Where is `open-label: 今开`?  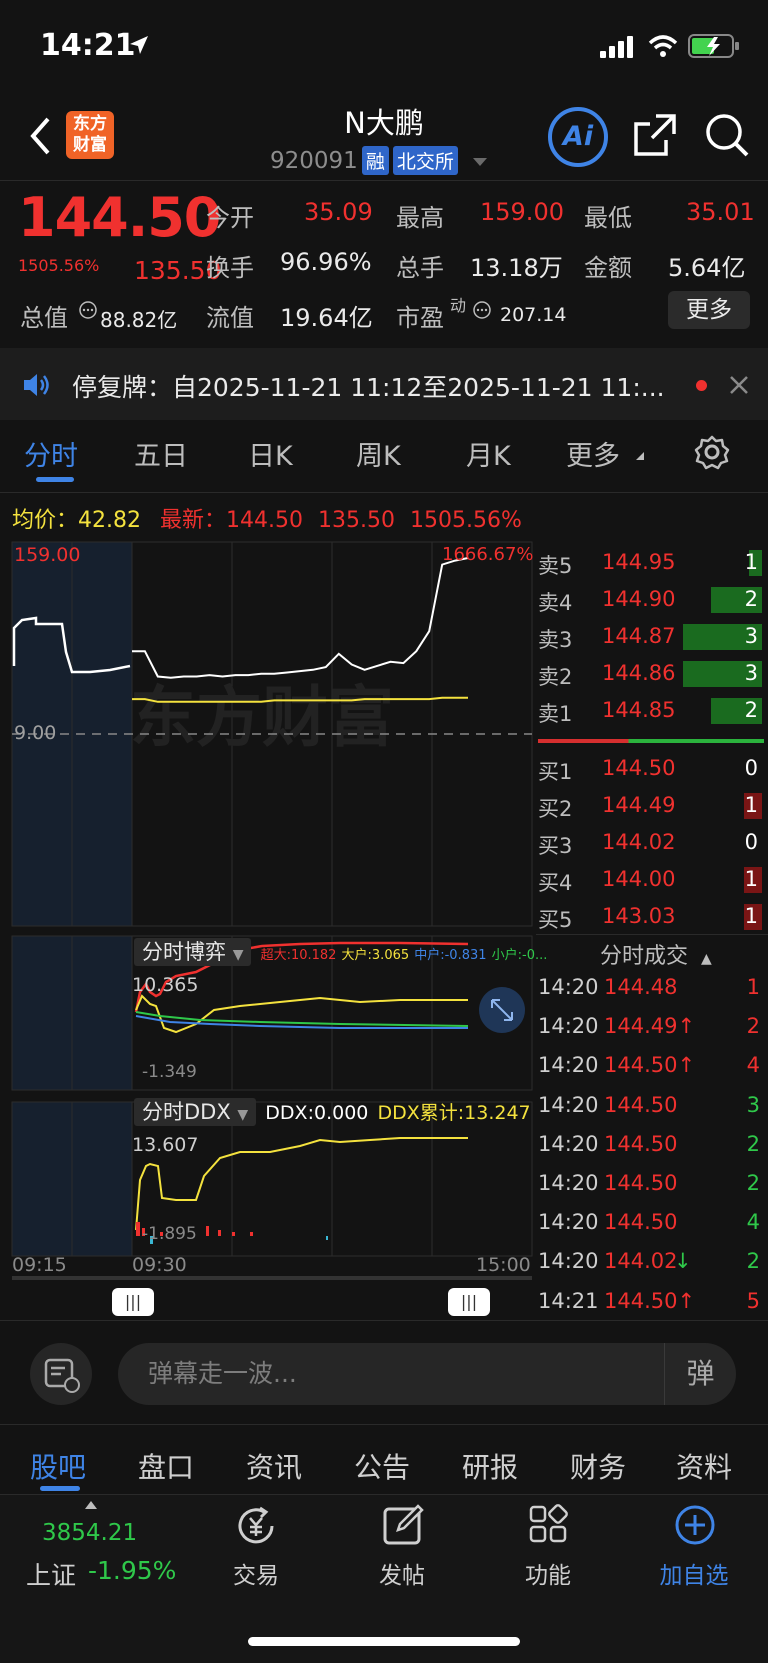
open-label: 今开 is located at coordinates (230, 218).